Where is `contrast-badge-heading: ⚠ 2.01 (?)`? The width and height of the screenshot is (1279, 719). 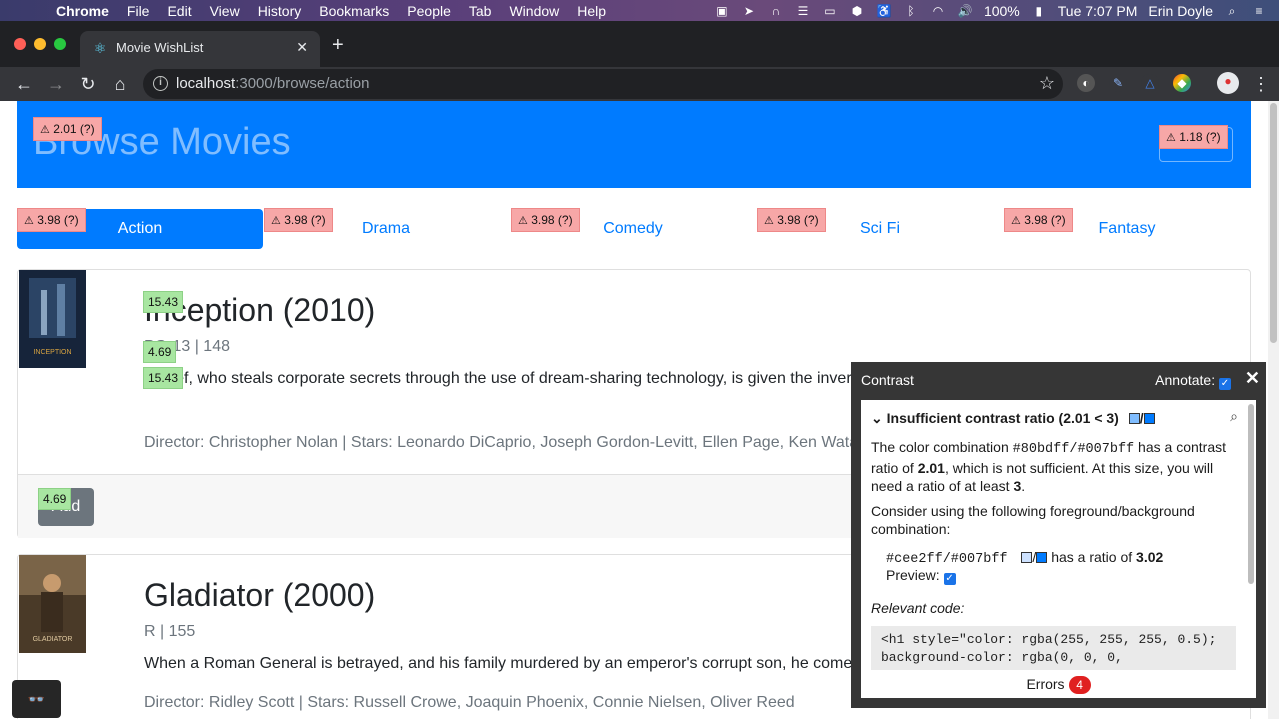
contrast-badge-heading: ⚠ 2.01 (?) is located at coordinates (67, 129).